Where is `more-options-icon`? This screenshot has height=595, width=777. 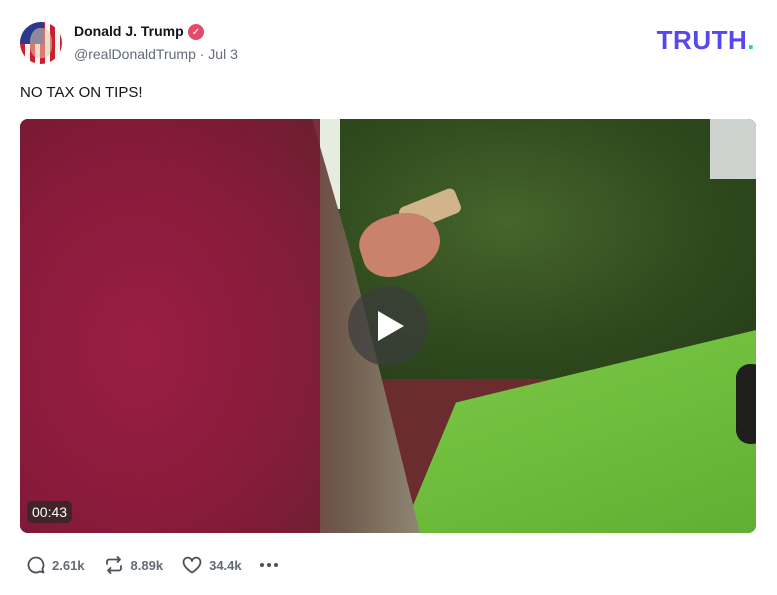
more-options-icon is located at coordinates (270, 565).